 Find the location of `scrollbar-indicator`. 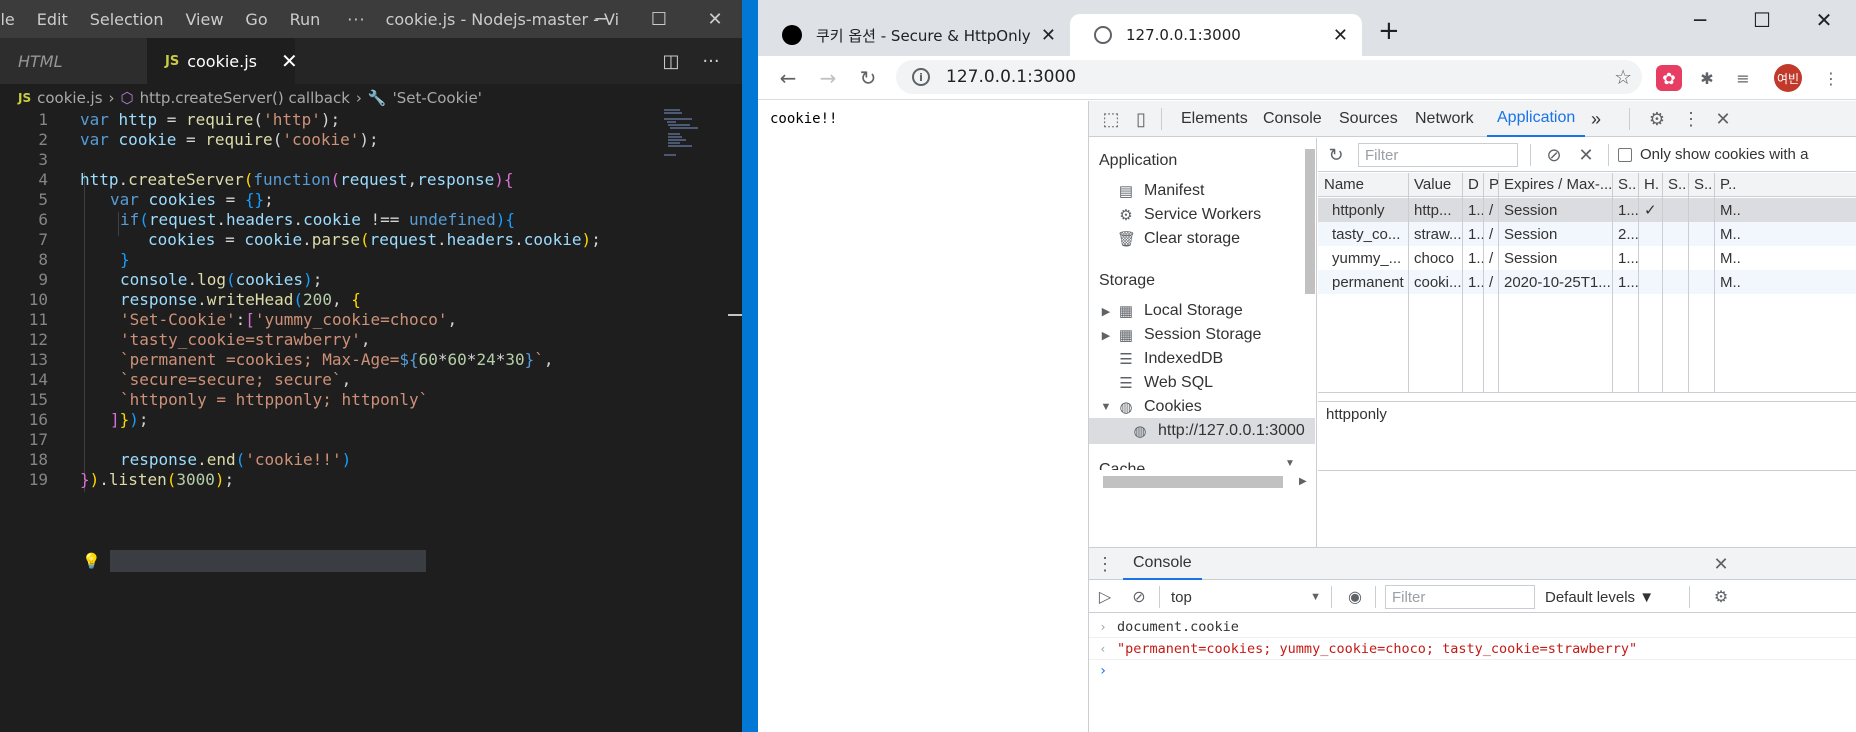

scrollbar-indicator is located at coordinates (735, 315).